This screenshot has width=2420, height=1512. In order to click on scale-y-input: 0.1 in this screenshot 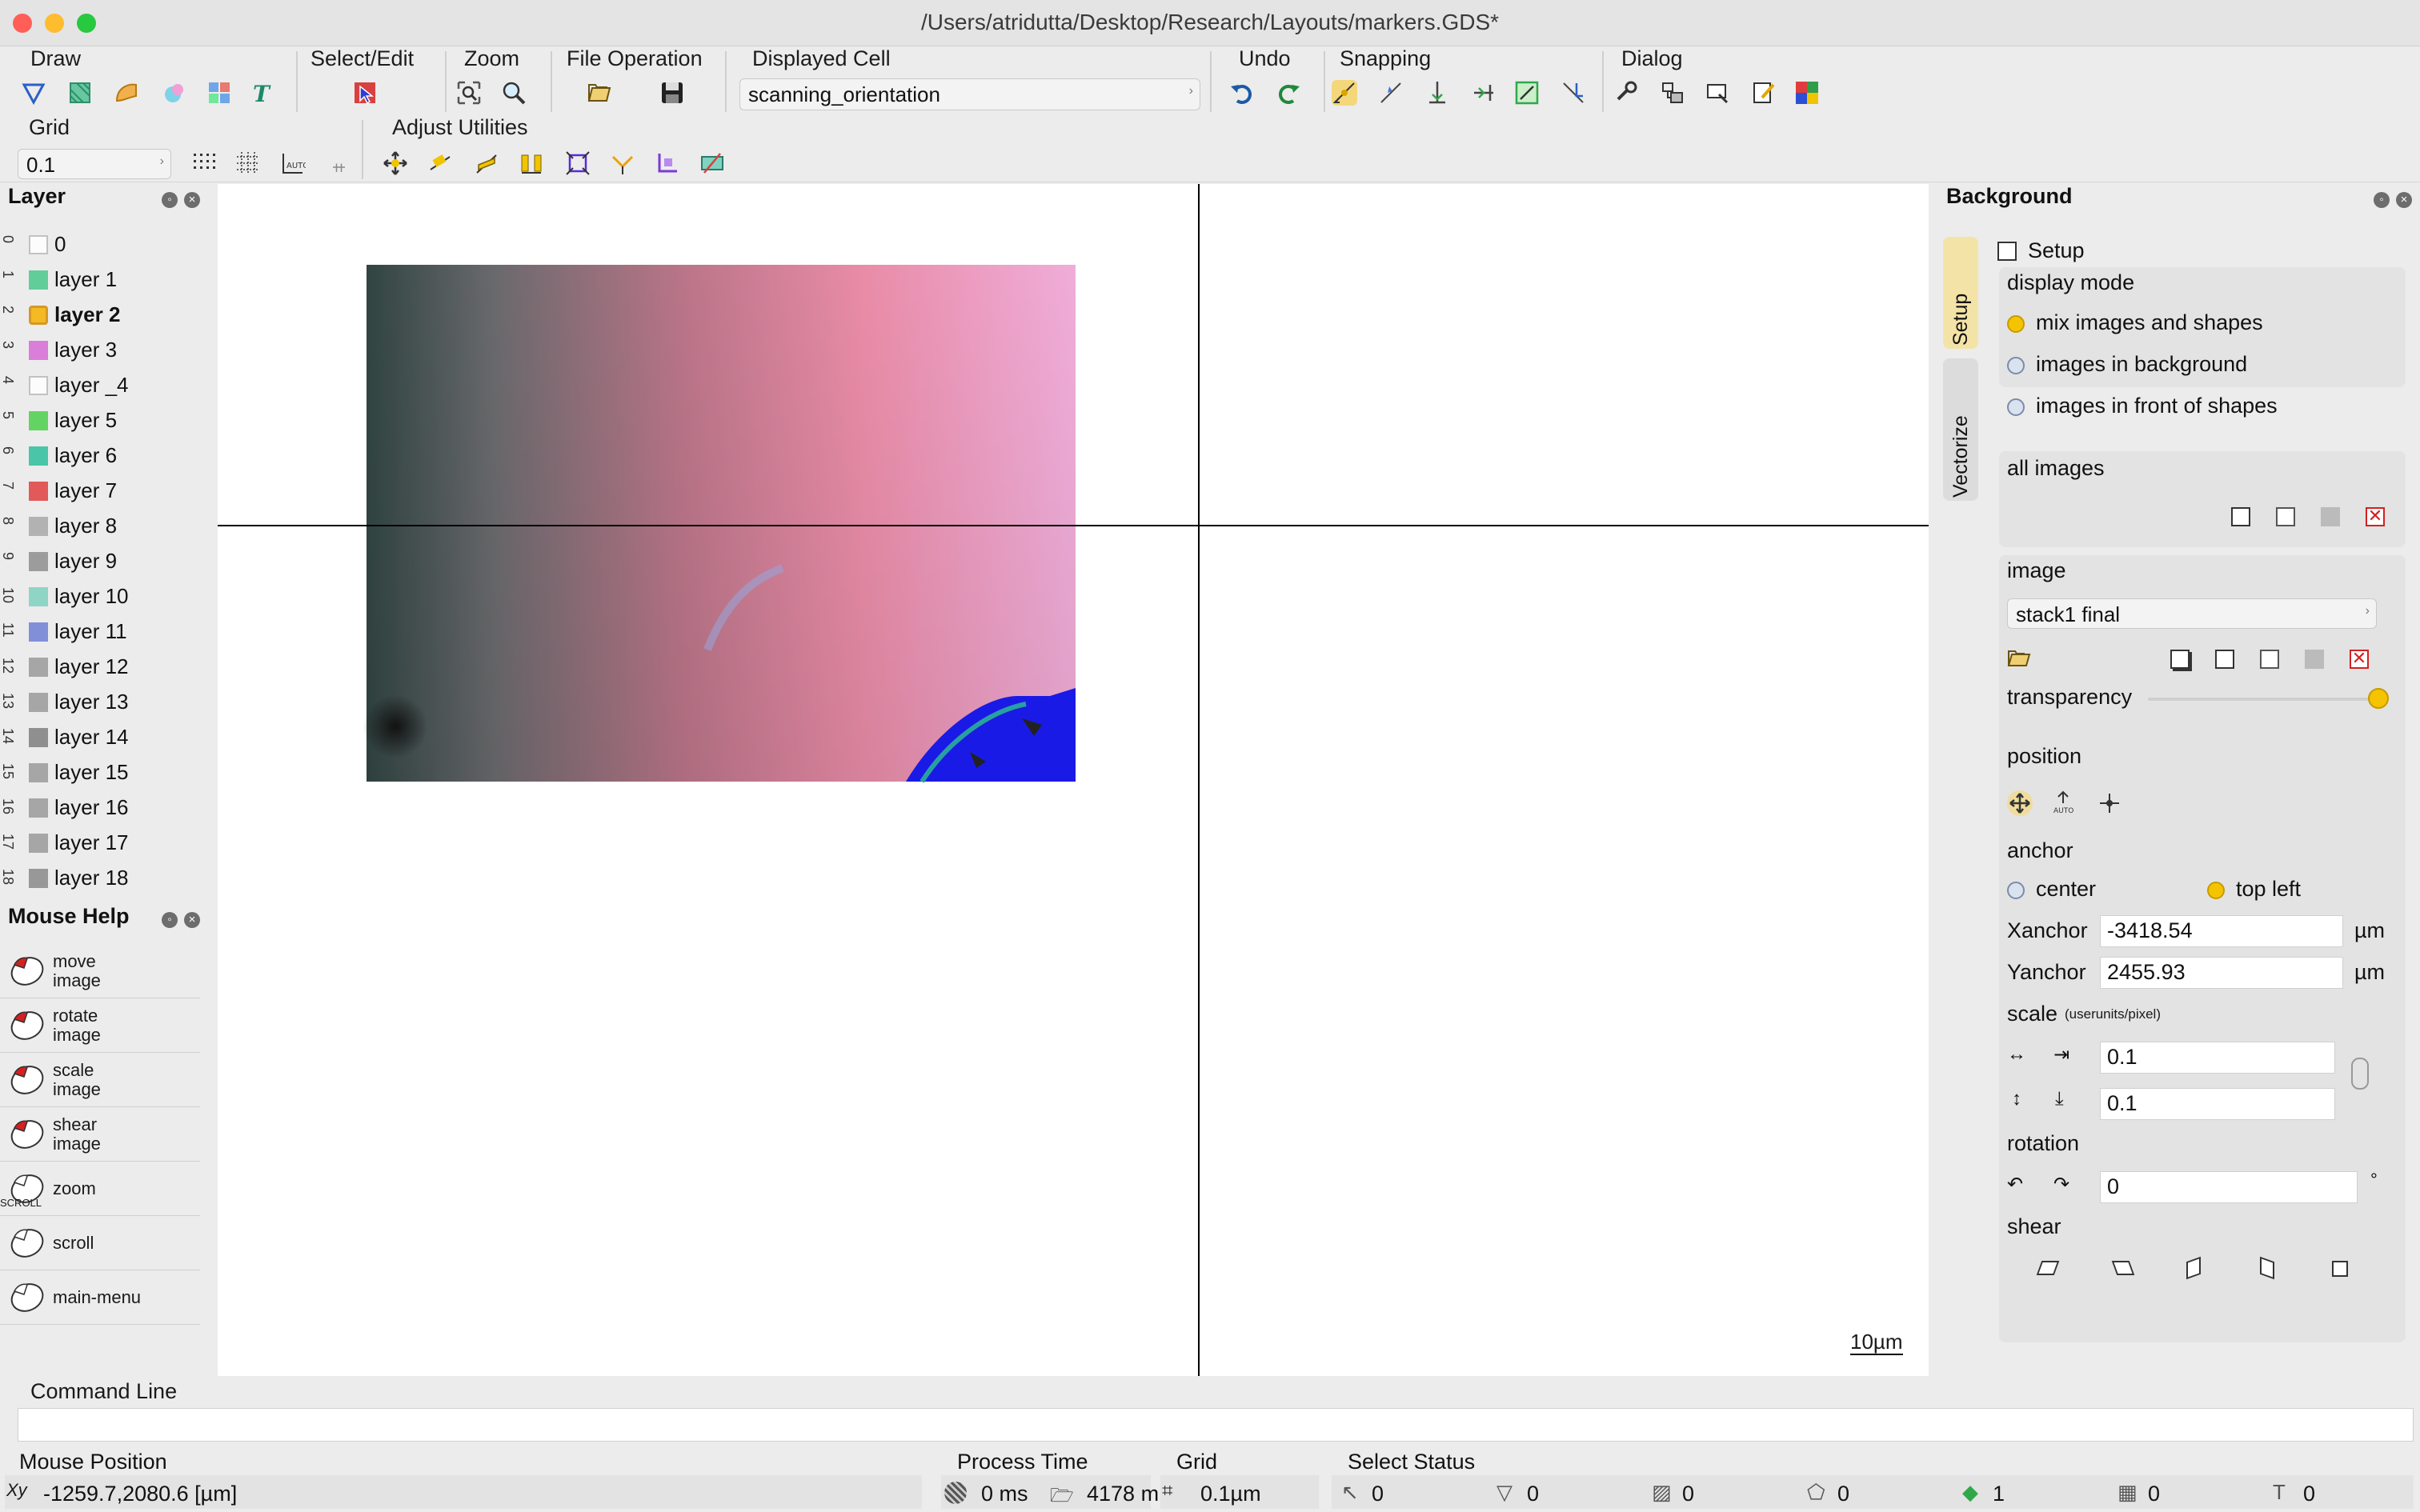, I will do `click(2217, 1104)`.